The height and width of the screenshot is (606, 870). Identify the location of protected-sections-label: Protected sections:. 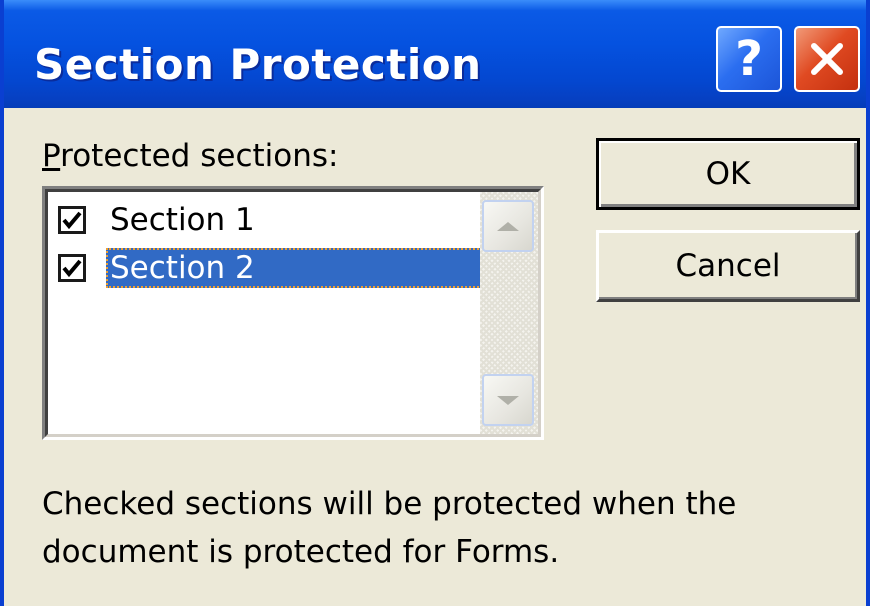
(190, 156).